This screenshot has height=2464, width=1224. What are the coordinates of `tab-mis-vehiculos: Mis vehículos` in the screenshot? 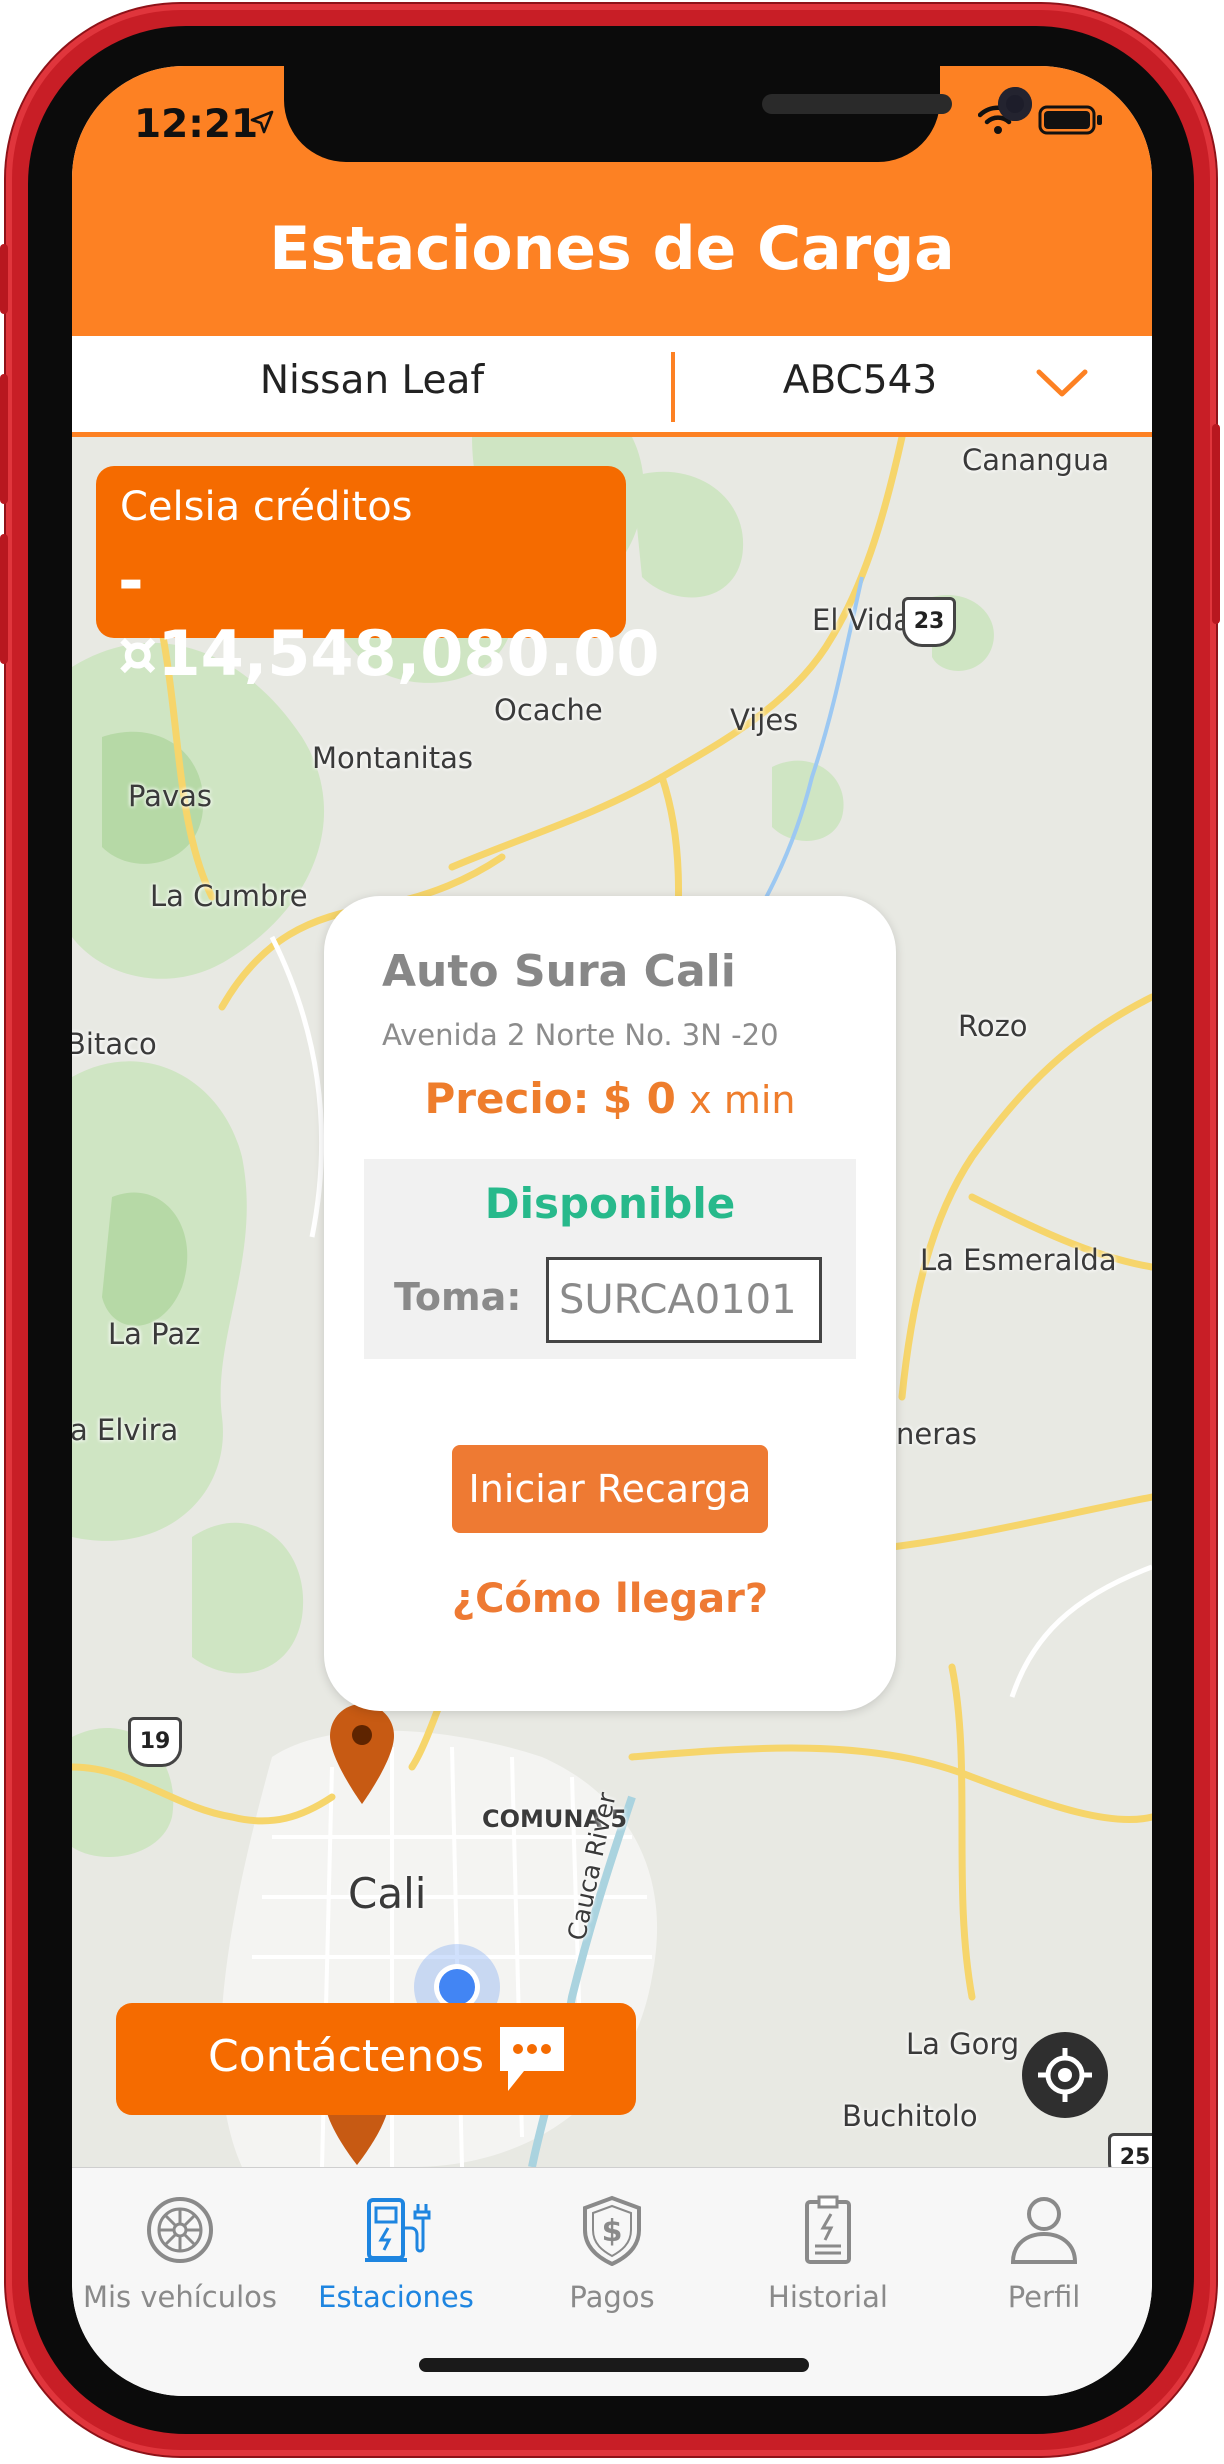 It's located at (180, 2247).